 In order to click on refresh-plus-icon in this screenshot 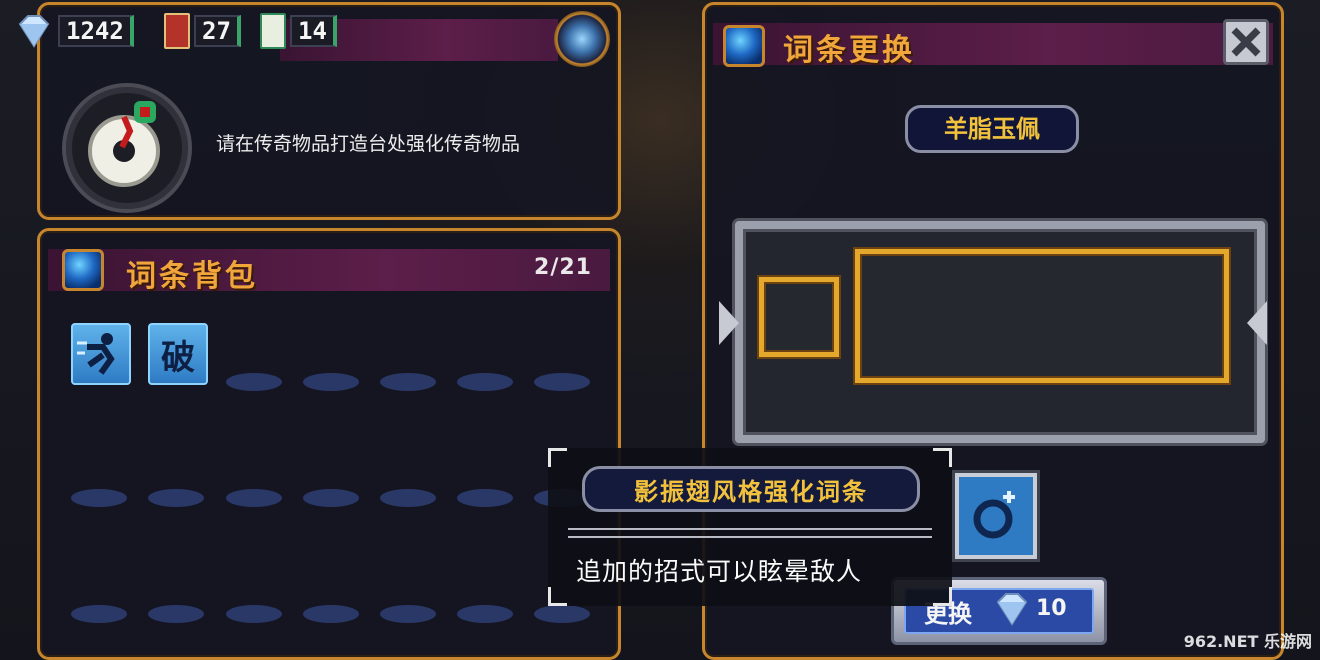, I will do `click(994, 515)`.